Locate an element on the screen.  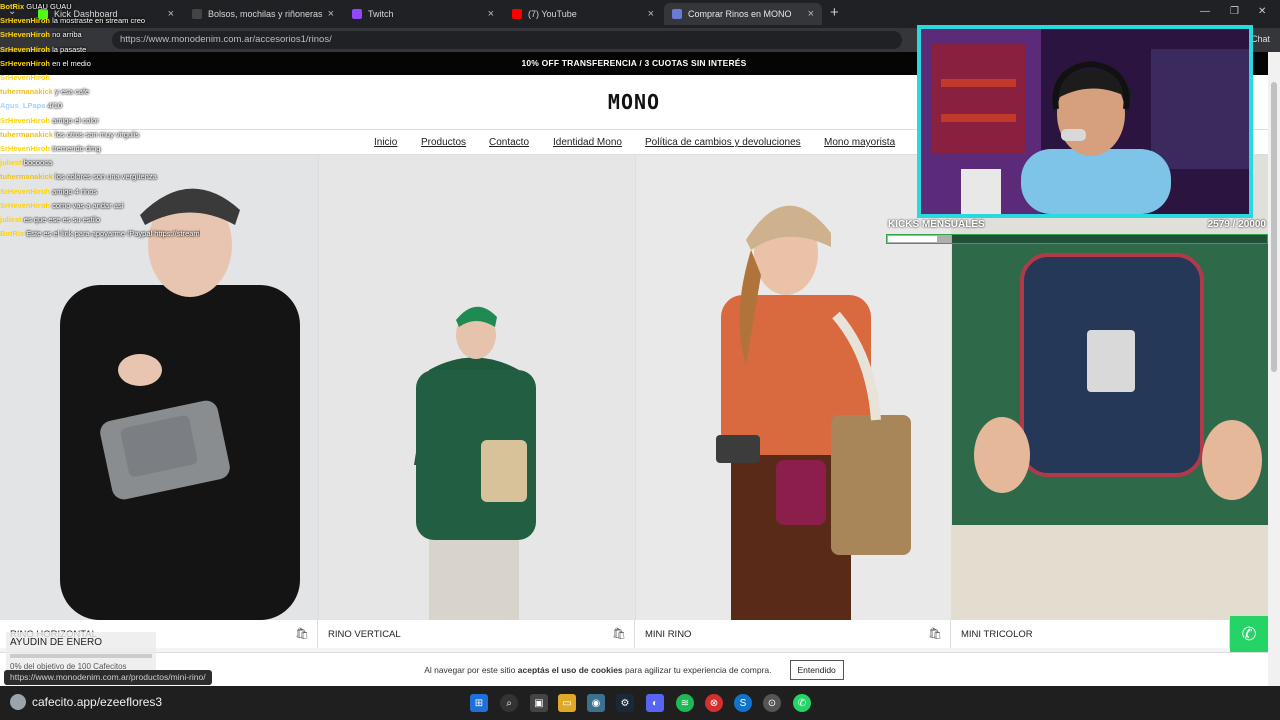
chat-message: SrHevenHiroh la pasaste is located at coordinates (100, 50).